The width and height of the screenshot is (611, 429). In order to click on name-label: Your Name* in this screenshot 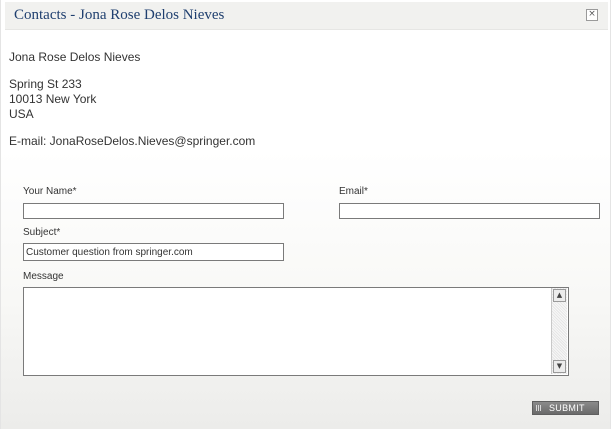, I will do `click(50, 191)`.